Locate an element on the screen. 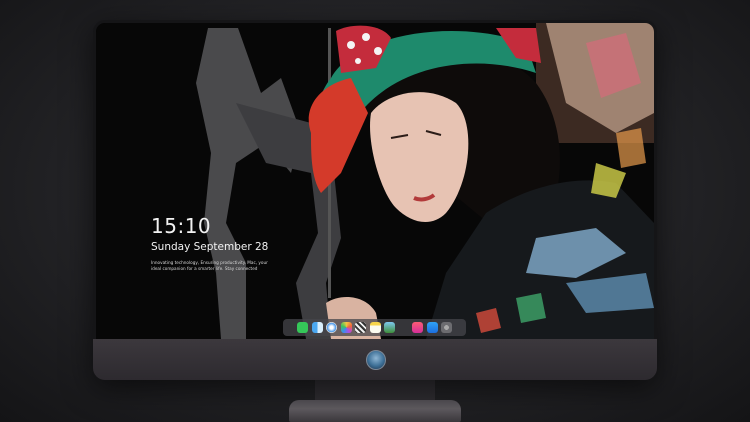 Image resolution: width=750 pixels, height=422 pixels. claquette-icon is located at coordinates (360, 327).